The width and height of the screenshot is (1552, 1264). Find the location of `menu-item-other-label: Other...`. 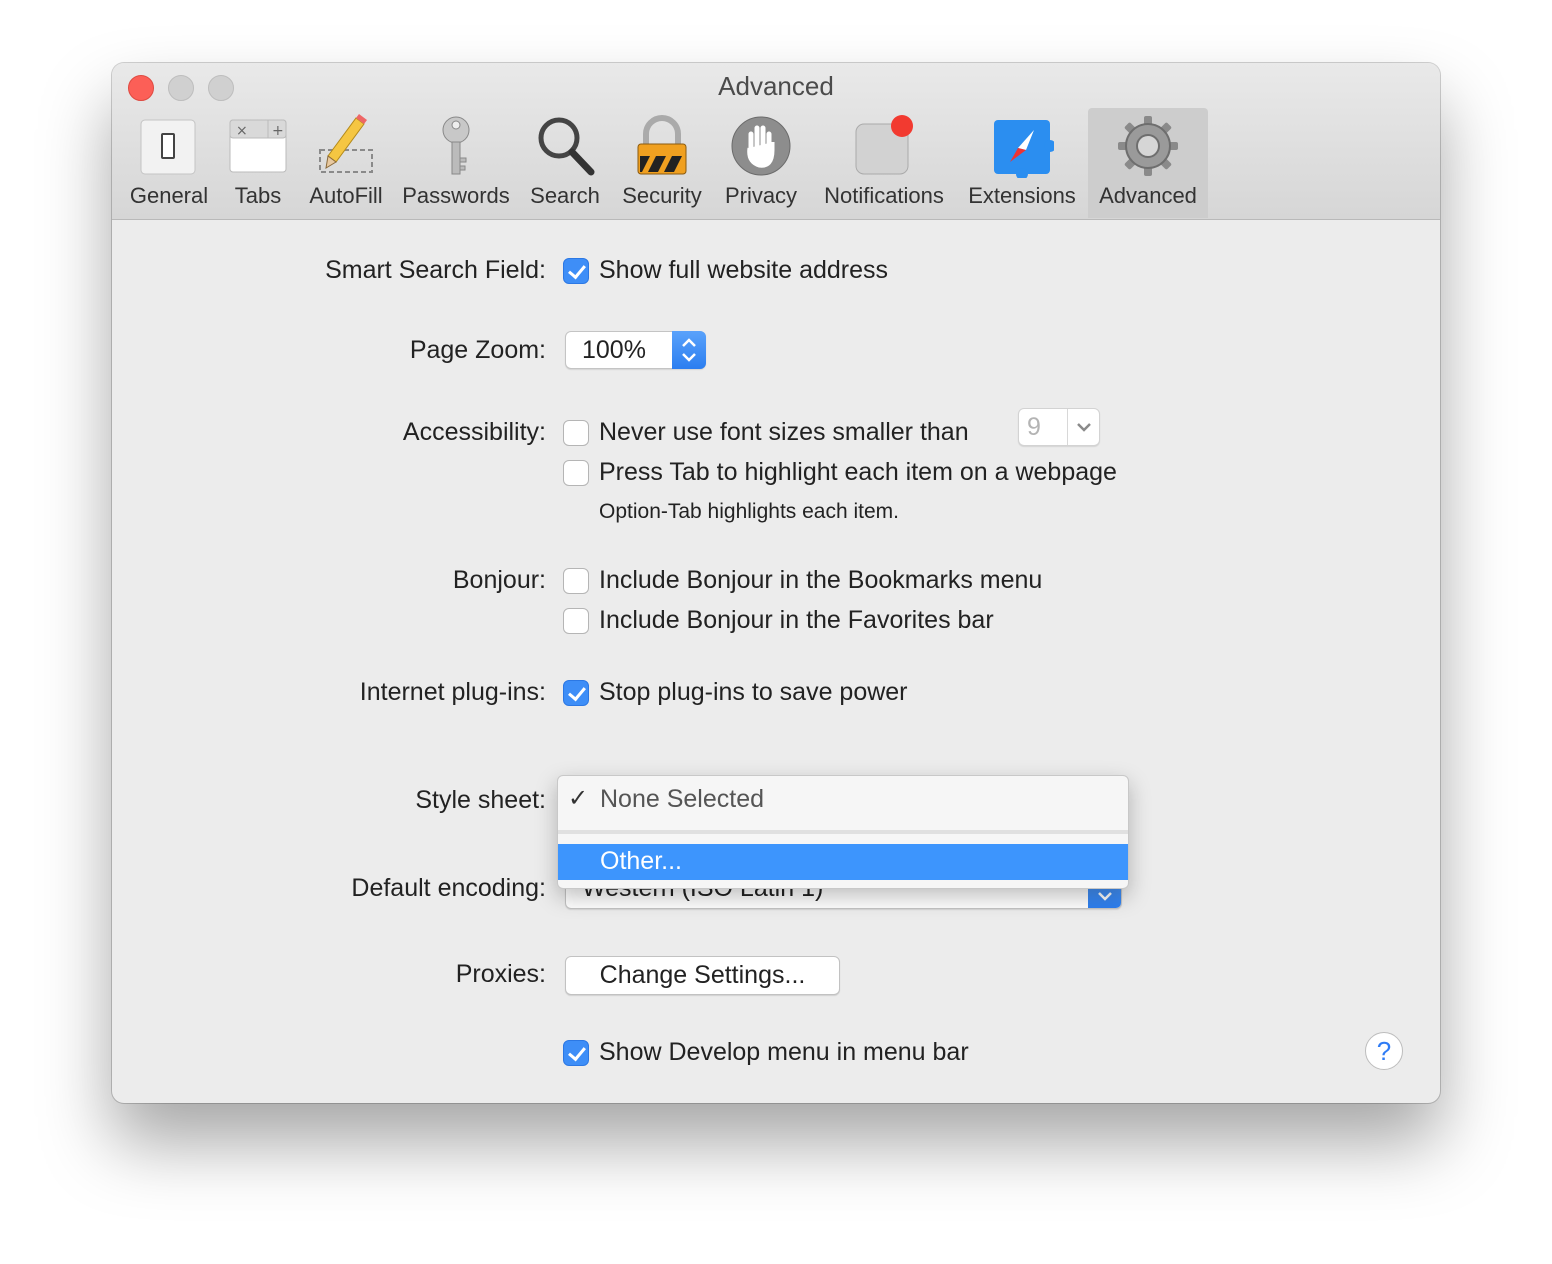

menu-item-other-label: Other... is located at coordinates (641, 861).